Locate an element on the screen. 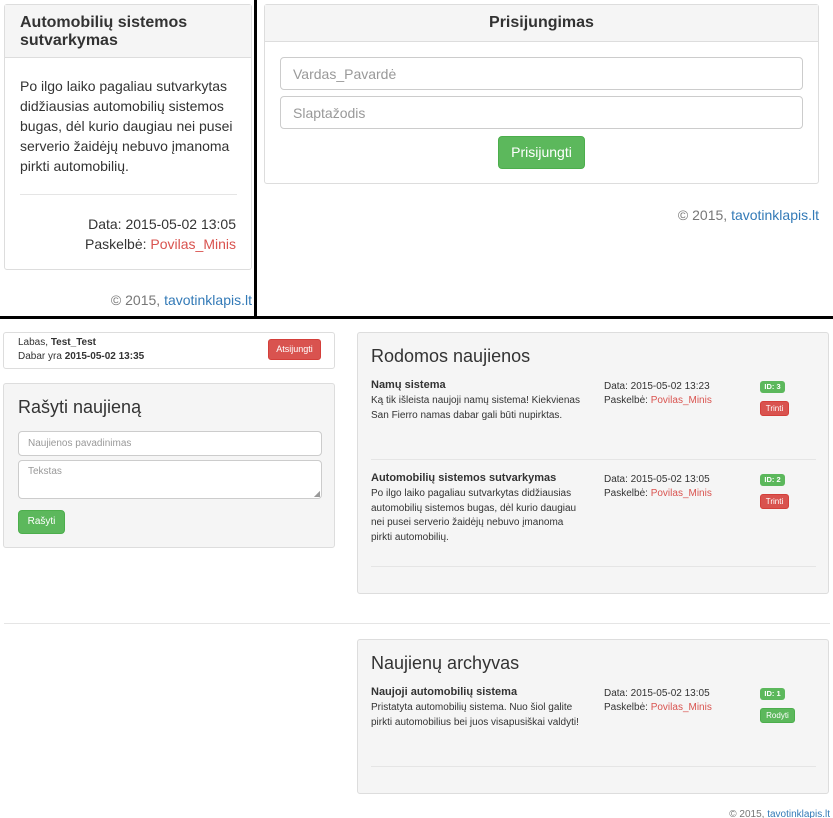 This screenshot has height=818, width=833. news-text-area: Tekstas ◢ is located at coordinates (170, 479).